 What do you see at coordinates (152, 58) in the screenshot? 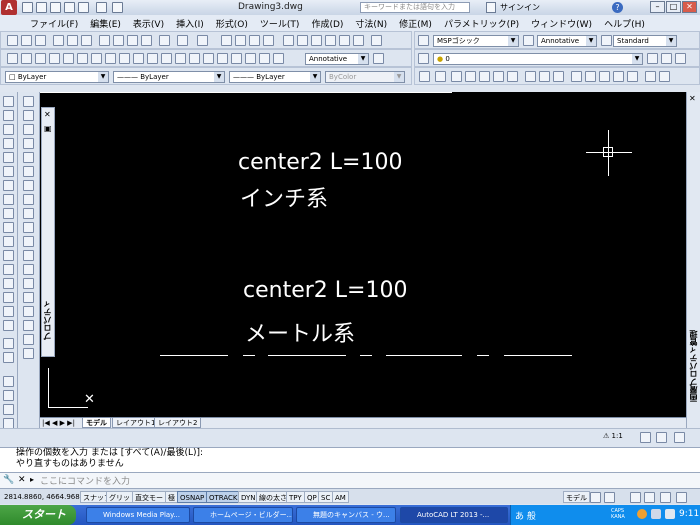
I see `continue-icon` at bounding box center [152, 58].